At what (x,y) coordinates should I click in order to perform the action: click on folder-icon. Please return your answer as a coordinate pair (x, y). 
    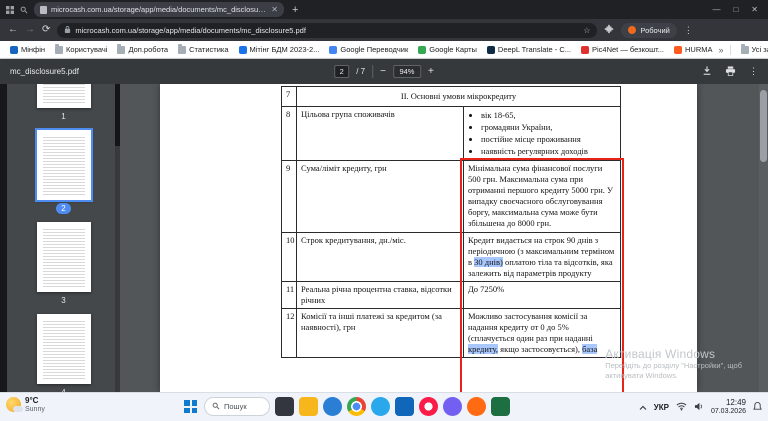
    Looking at the image, I should click on (121, 48).